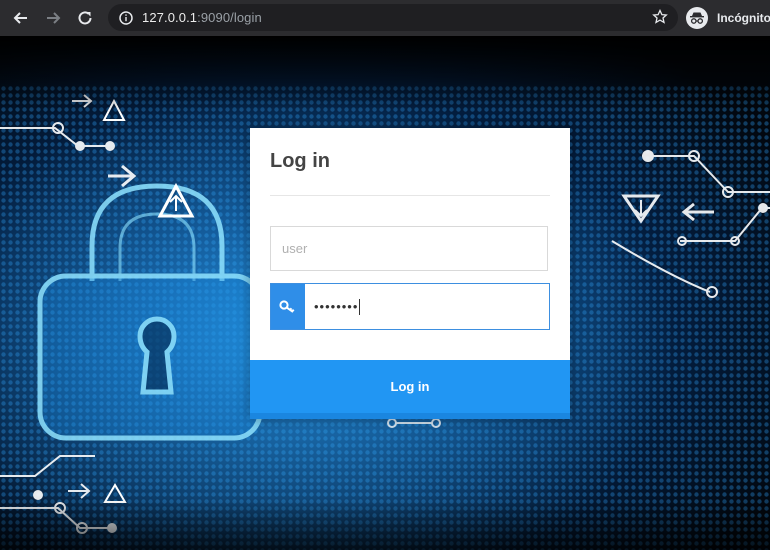  I want to click on incognito-icon, so click(697, 17).